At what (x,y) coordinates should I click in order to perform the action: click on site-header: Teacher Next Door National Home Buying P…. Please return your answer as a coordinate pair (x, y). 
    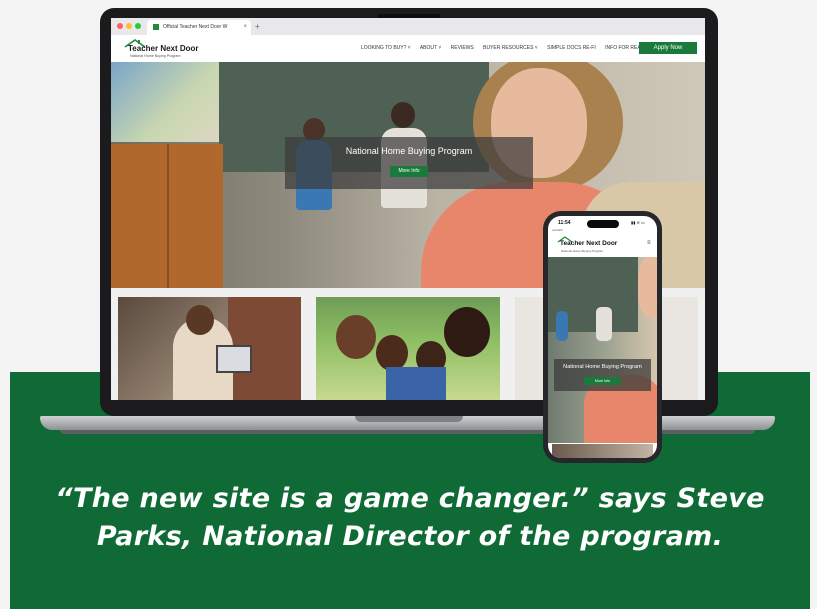
    Looking at the image, I should click on (408, 48).